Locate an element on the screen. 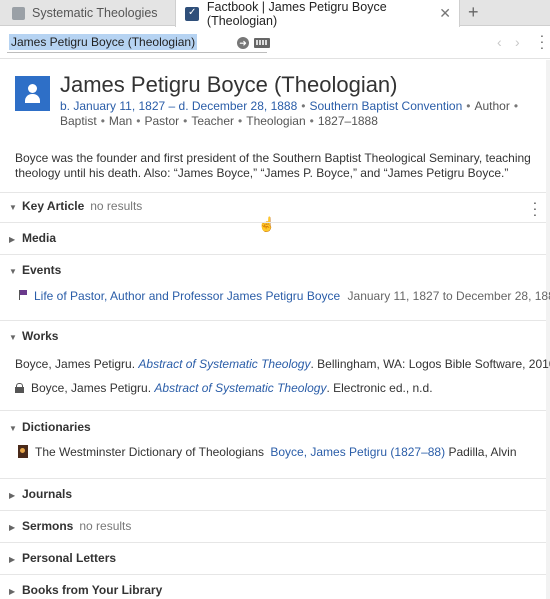  keyboard-icon is located at coordinates (262, 43).